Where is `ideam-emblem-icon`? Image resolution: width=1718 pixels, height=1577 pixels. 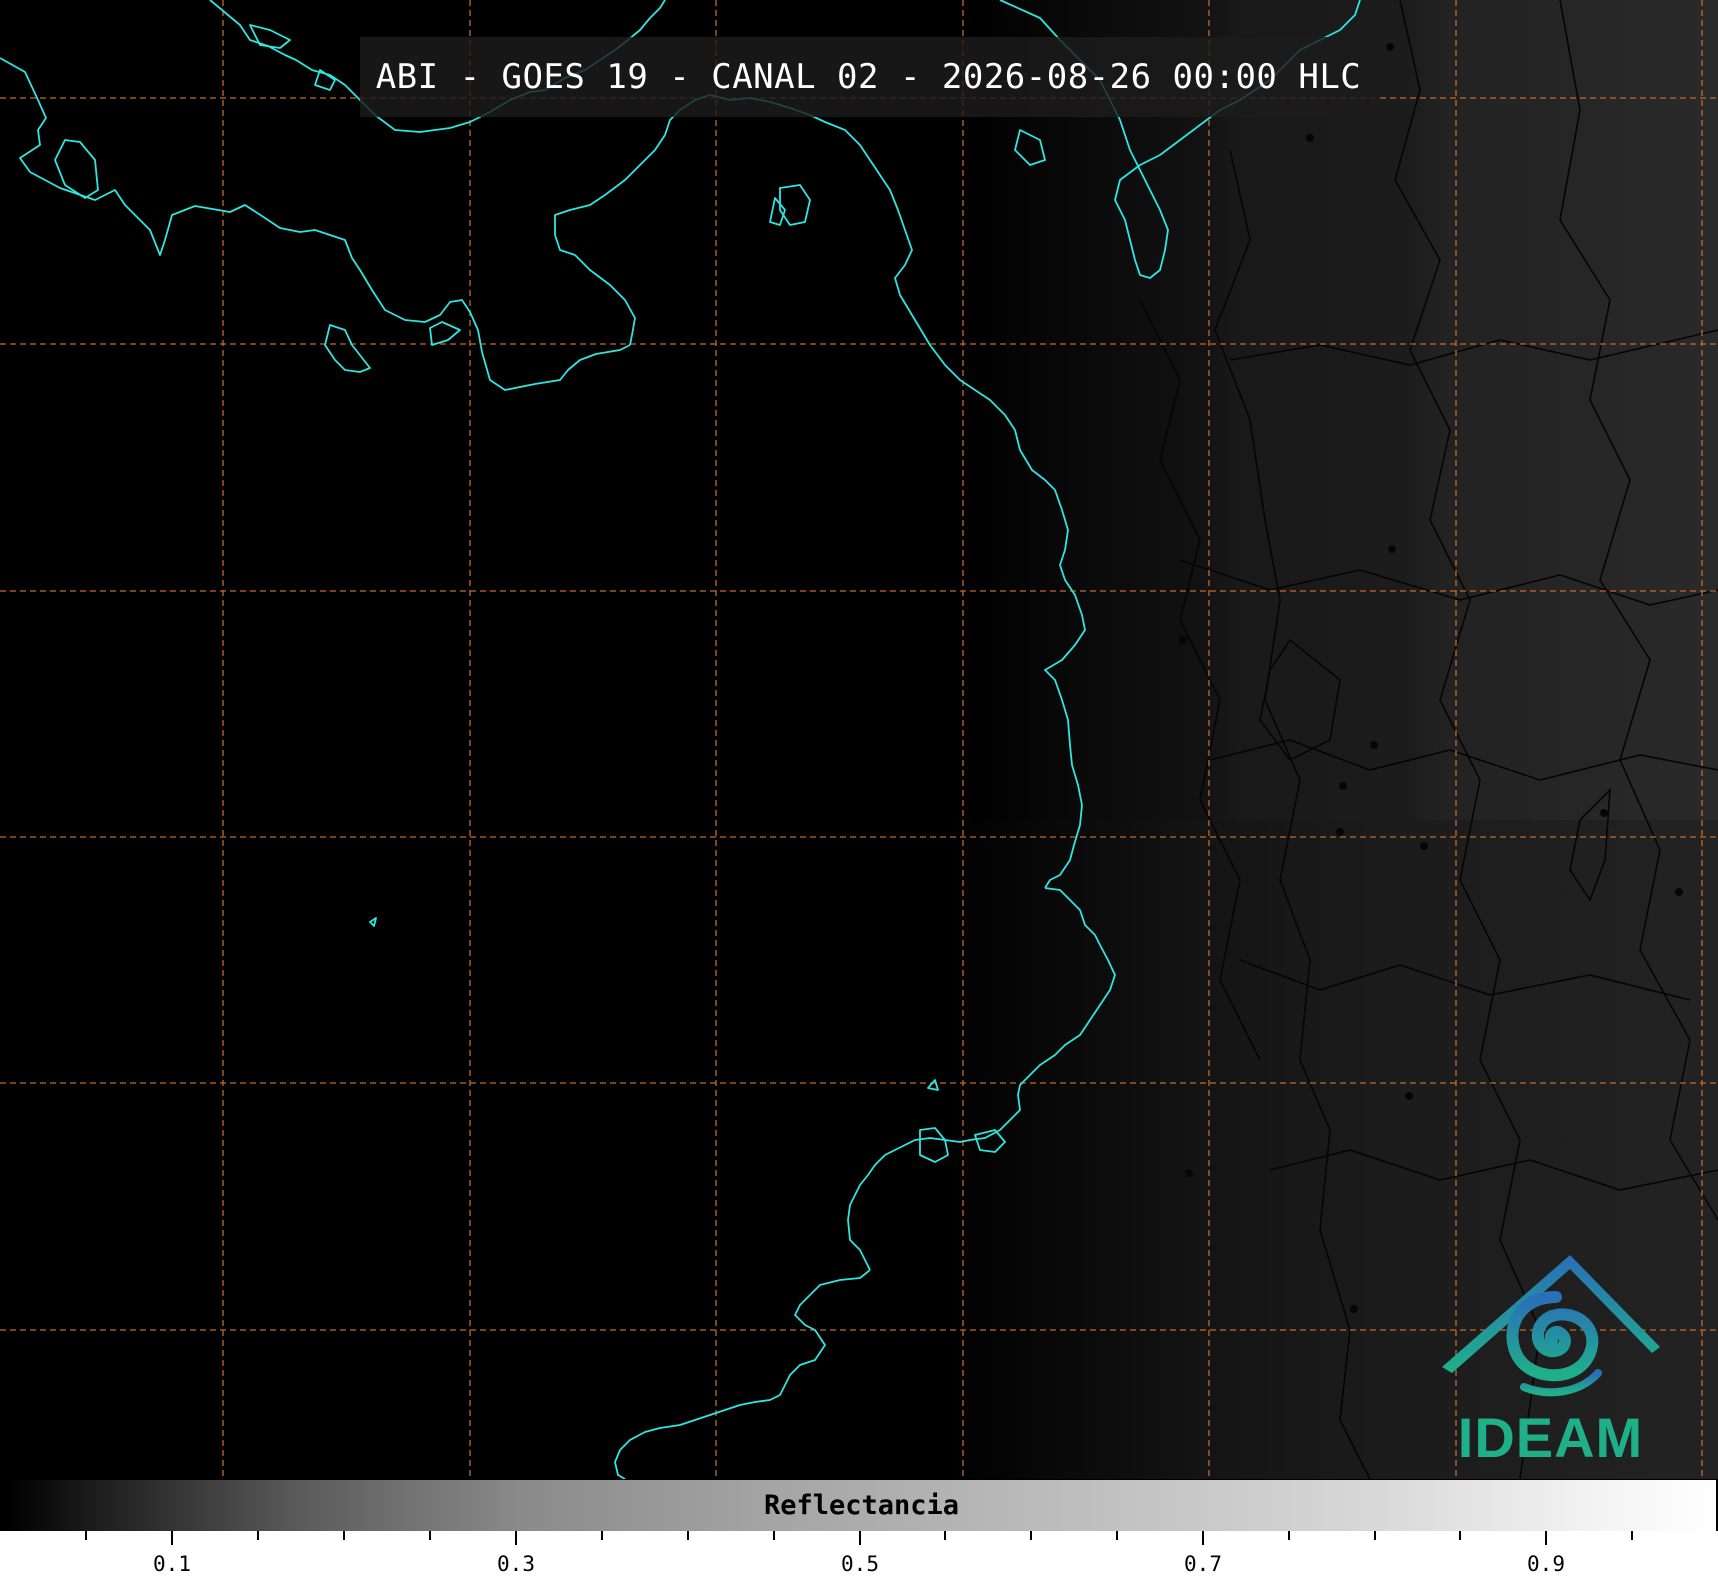 ideam-emblem-icon is located at coordinates (1551, 1326).